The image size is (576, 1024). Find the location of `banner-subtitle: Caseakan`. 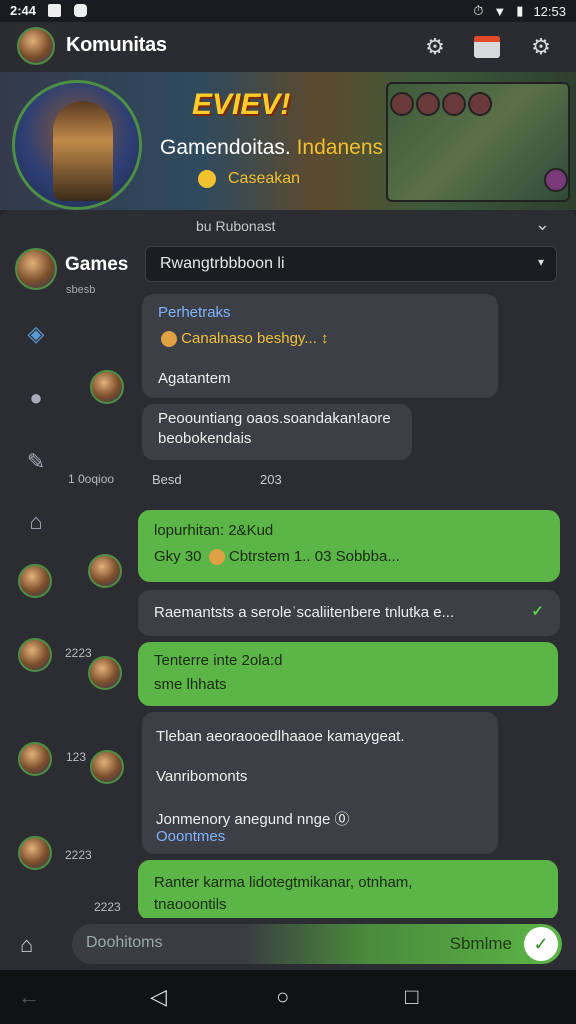

banner-subtitle: Caseakan is located at coordinates (264, 178).